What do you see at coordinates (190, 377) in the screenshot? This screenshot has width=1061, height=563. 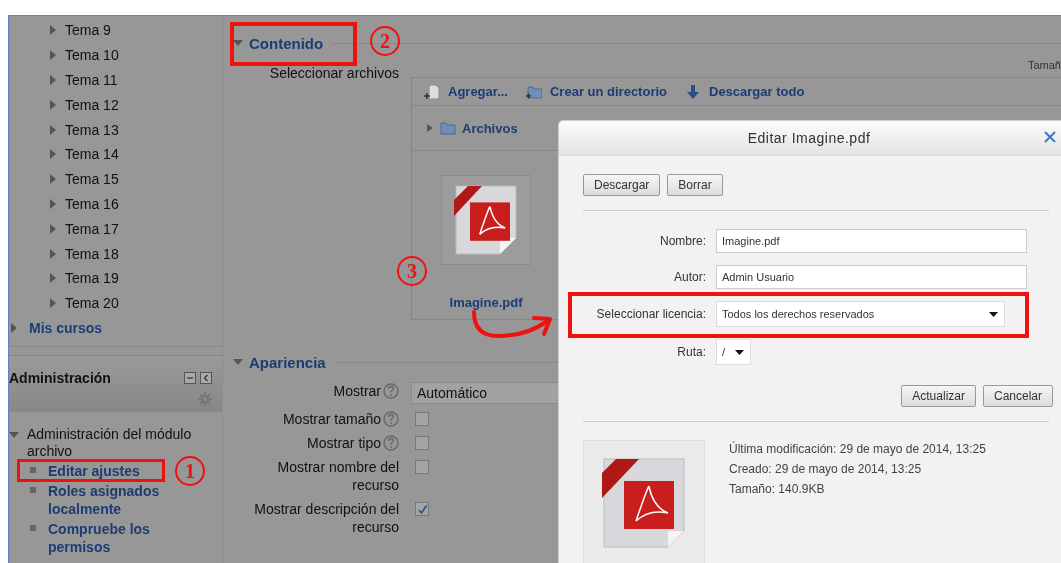 I see `minimize-icon` at bounding box center [190, 377].